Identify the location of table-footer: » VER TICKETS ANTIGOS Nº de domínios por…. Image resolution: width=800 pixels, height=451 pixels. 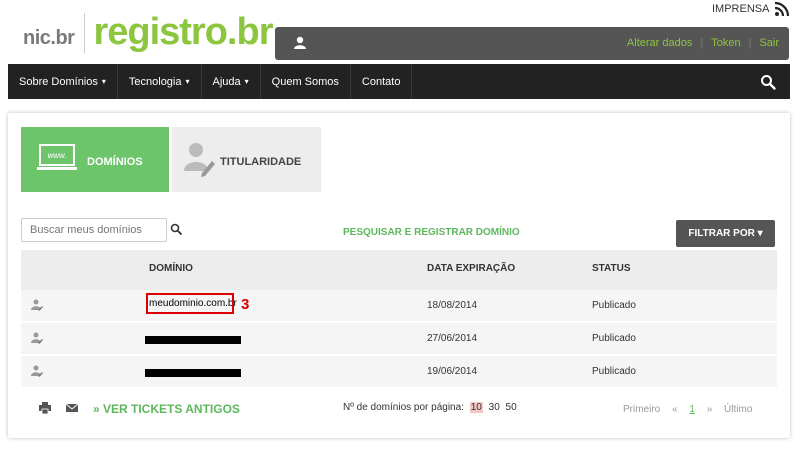
(399, 410).